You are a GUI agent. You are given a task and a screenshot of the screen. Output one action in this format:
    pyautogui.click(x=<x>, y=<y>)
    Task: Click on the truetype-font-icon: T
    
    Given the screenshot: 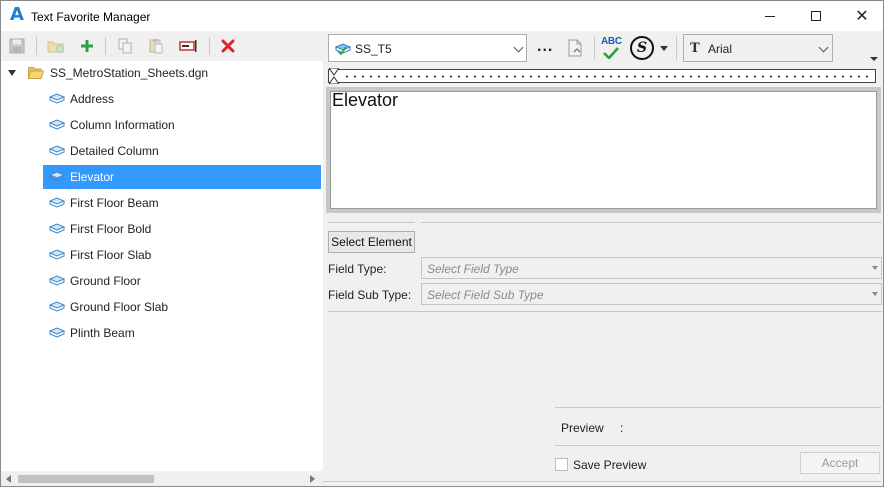 What is the action you would take?
    pyautogui.click(x=695, y=48)
    